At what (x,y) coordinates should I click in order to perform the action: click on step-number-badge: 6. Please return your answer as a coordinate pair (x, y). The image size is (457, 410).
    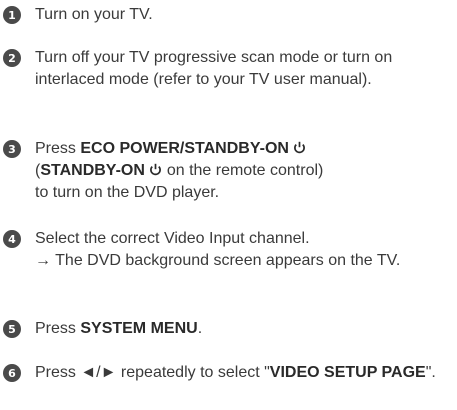
    Looking at the image, I should click on (12, 373).